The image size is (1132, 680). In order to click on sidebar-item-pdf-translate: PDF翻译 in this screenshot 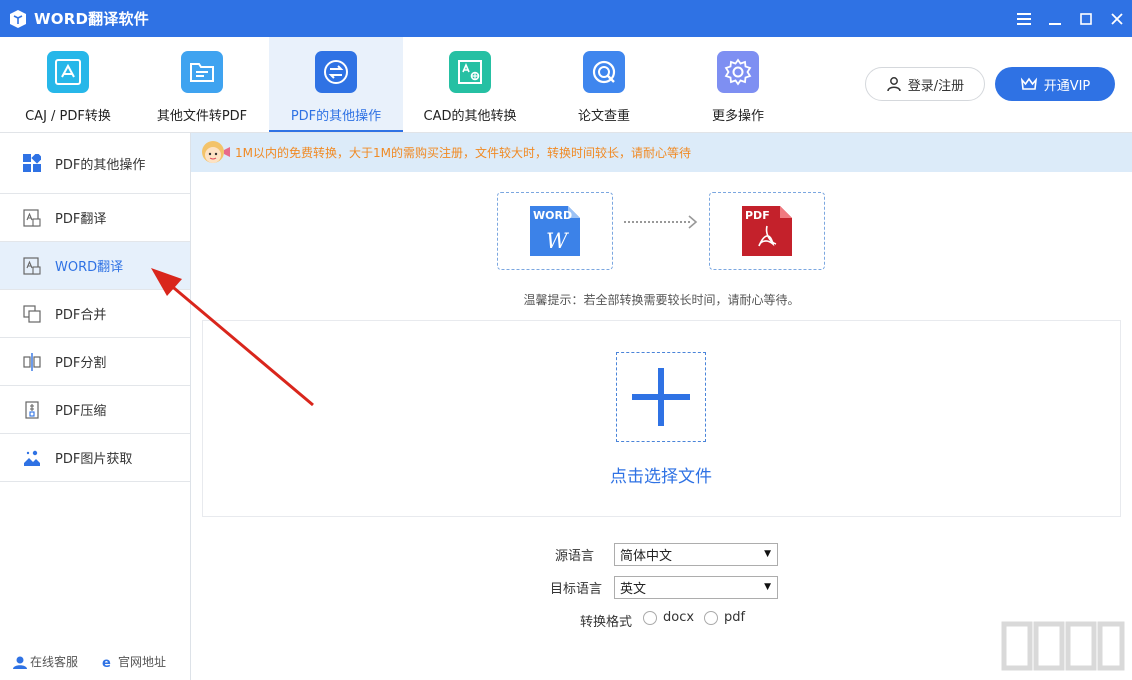, I will do `click(95, 218)`.